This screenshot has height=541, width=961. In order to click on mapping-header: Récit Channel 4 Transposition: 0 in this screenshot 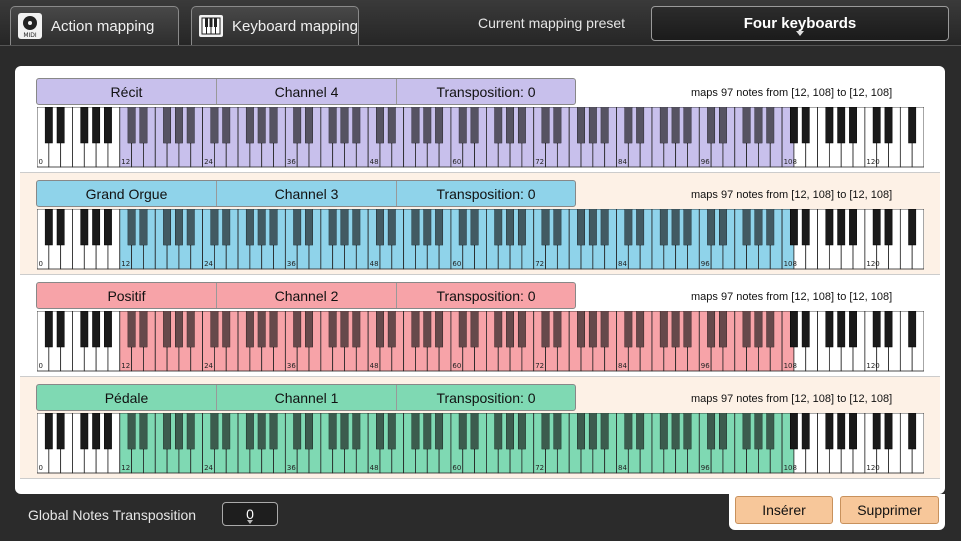, I will do `click(306, 91)`.